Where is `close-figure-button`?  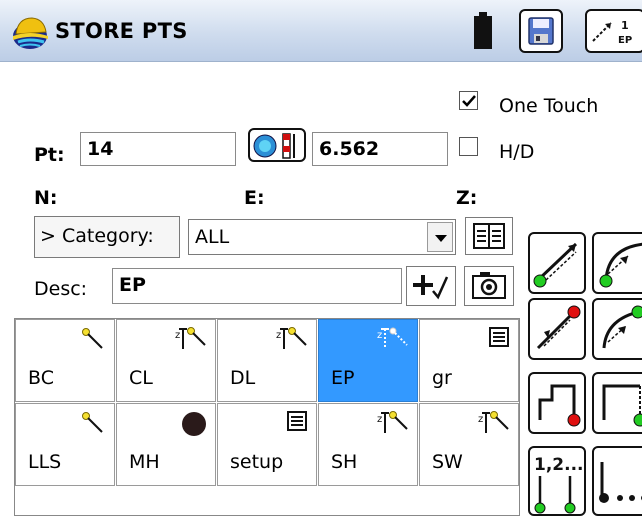
close-figure-button is located at coordinates (557, 403).